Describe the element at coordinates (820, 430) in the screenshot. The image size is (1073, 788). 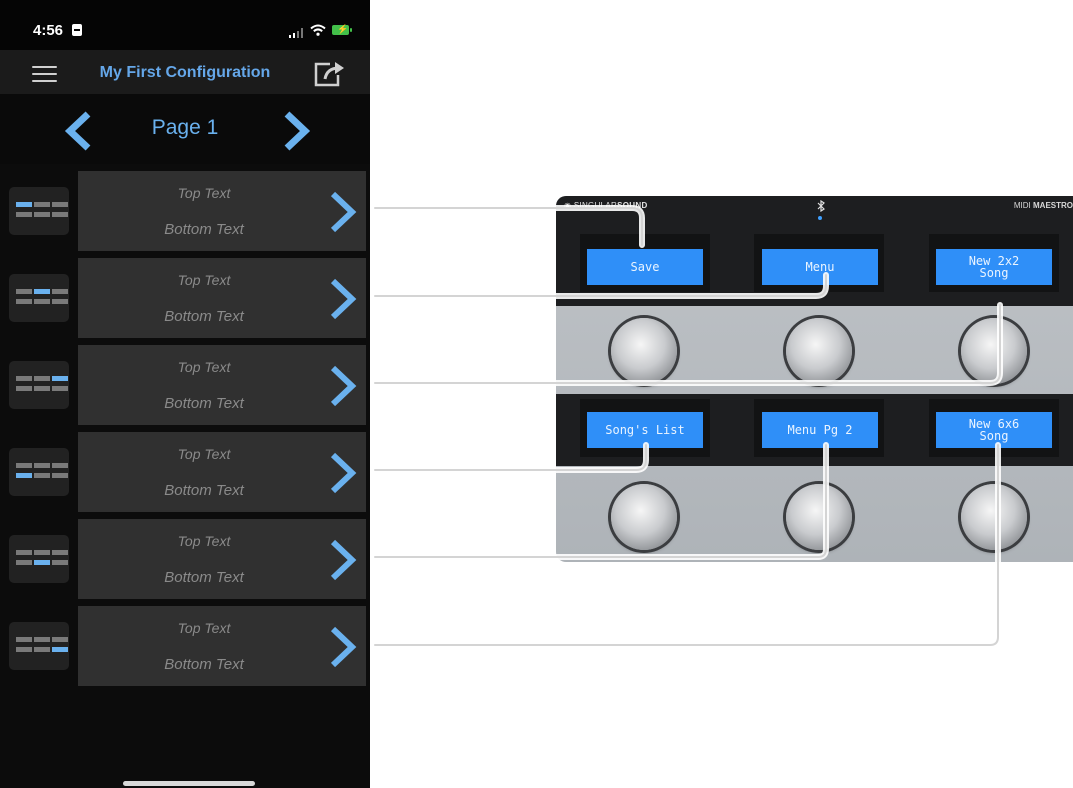
I see `lcd-menu-pg-2: Menu Pg 2` at that location.